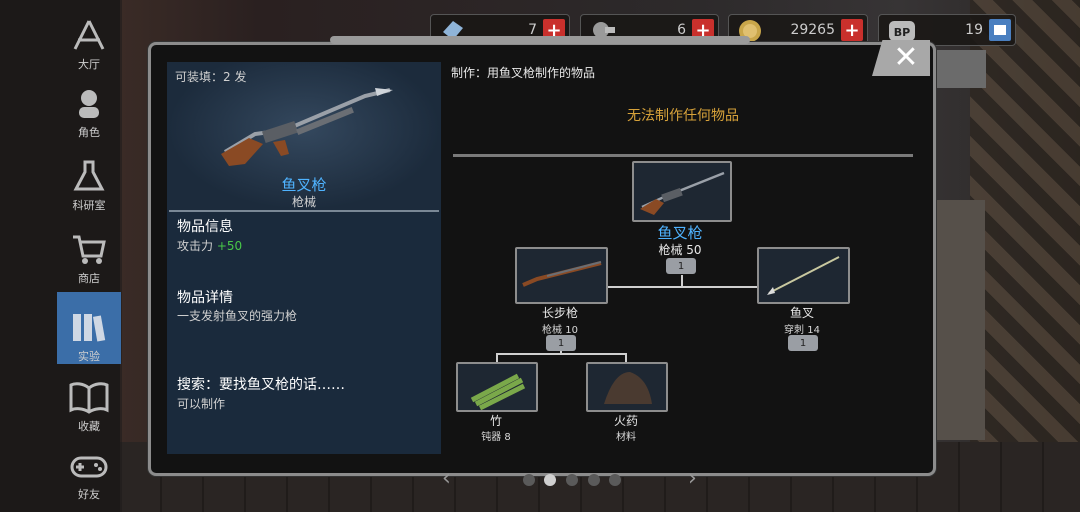 Image resolution: width=1080 pixels, height=512 pixels. What do you see at coordinates (812, 30) in the screenshot?
I see `resource-value: 29265` at bounding box center [812, 30].